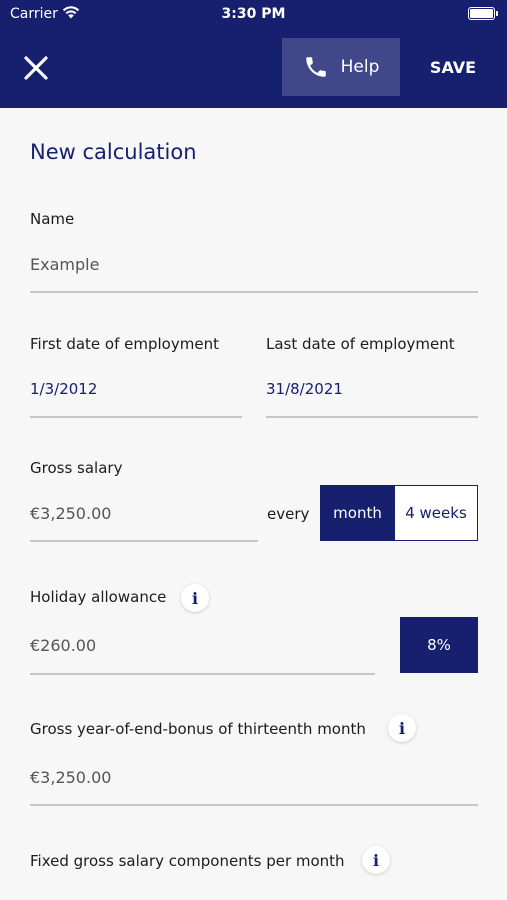  Describe the element at coordinates (360, 344) in the screenshot. I see `last-date-label: Last date of employment` at that location.